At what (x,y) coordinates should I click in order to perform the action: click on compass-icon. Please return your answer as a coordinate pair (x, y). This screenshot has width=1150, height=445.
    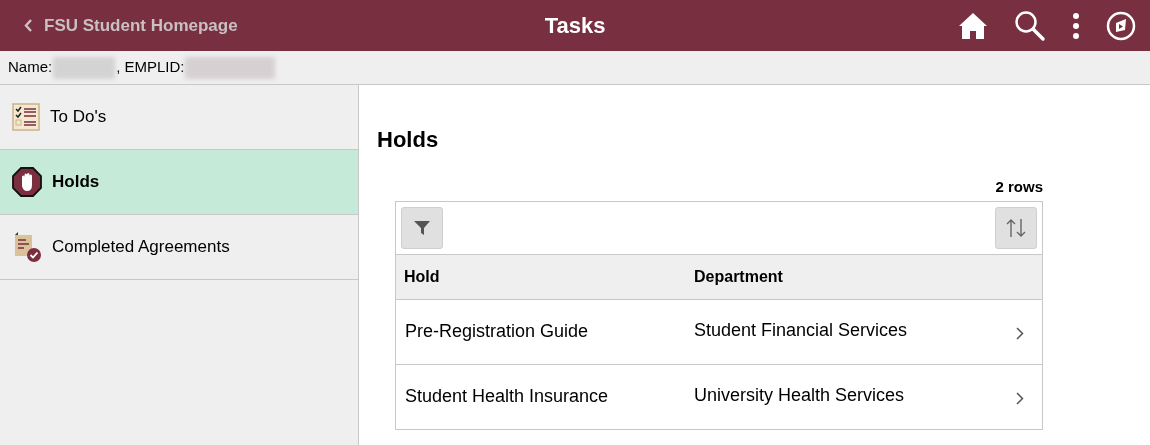
    Looking at the image, I should click on (1121, 25).